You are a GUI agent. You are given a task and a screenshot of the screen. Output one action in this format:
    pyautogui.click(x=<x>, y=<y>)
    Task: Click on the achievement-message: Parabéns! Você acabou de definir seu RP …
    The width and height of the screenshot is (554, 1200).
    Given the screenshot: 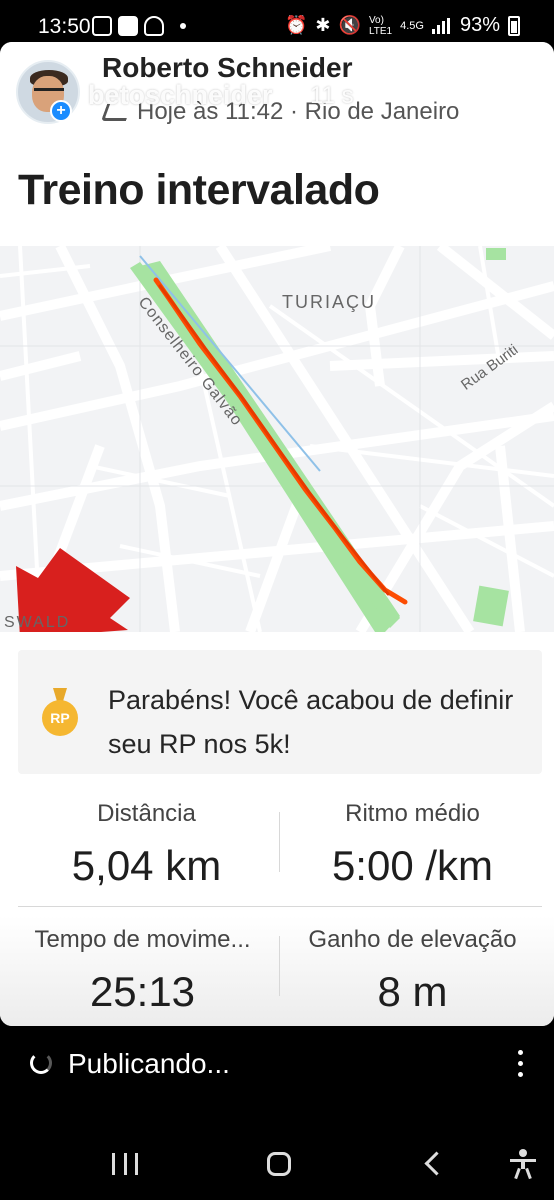 What is the action you would take?
    pyautogui.click(x=311, y=722)
    